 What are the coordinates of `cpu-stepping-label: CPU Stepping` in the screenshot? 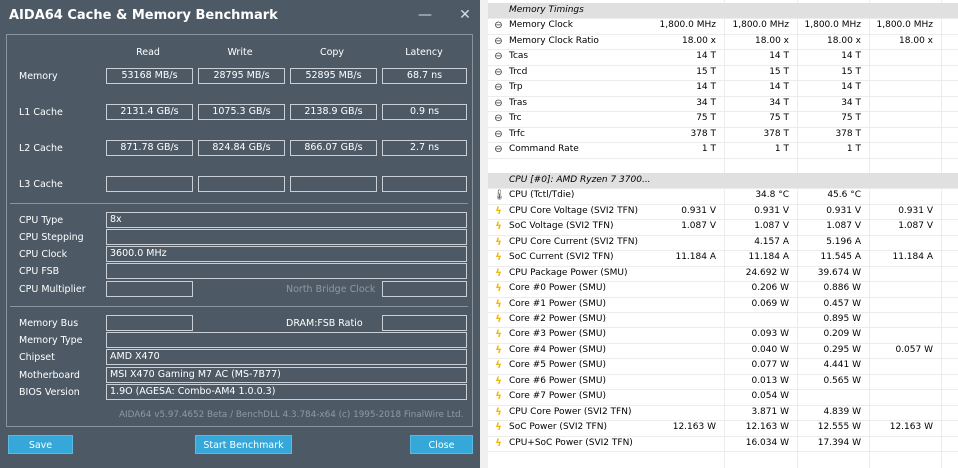 It's located at (51, 237).